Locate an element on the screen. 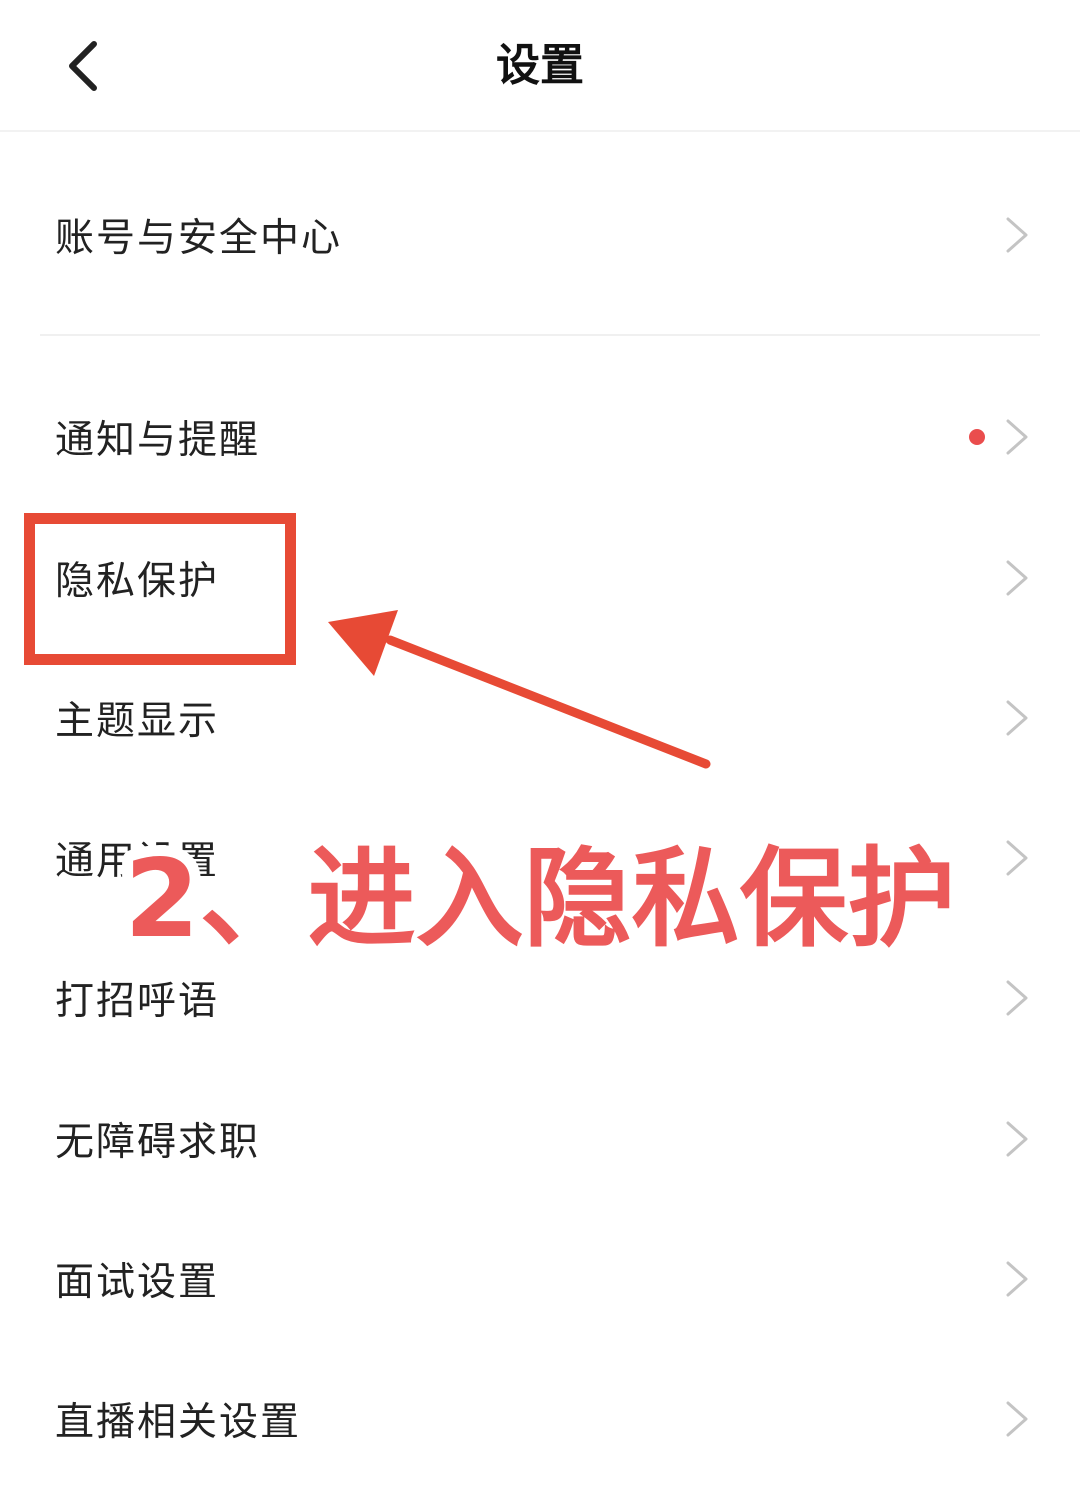 The height and width of the screenshot is (1489, 1080). unread-badge is located at coordinates (977, 437).